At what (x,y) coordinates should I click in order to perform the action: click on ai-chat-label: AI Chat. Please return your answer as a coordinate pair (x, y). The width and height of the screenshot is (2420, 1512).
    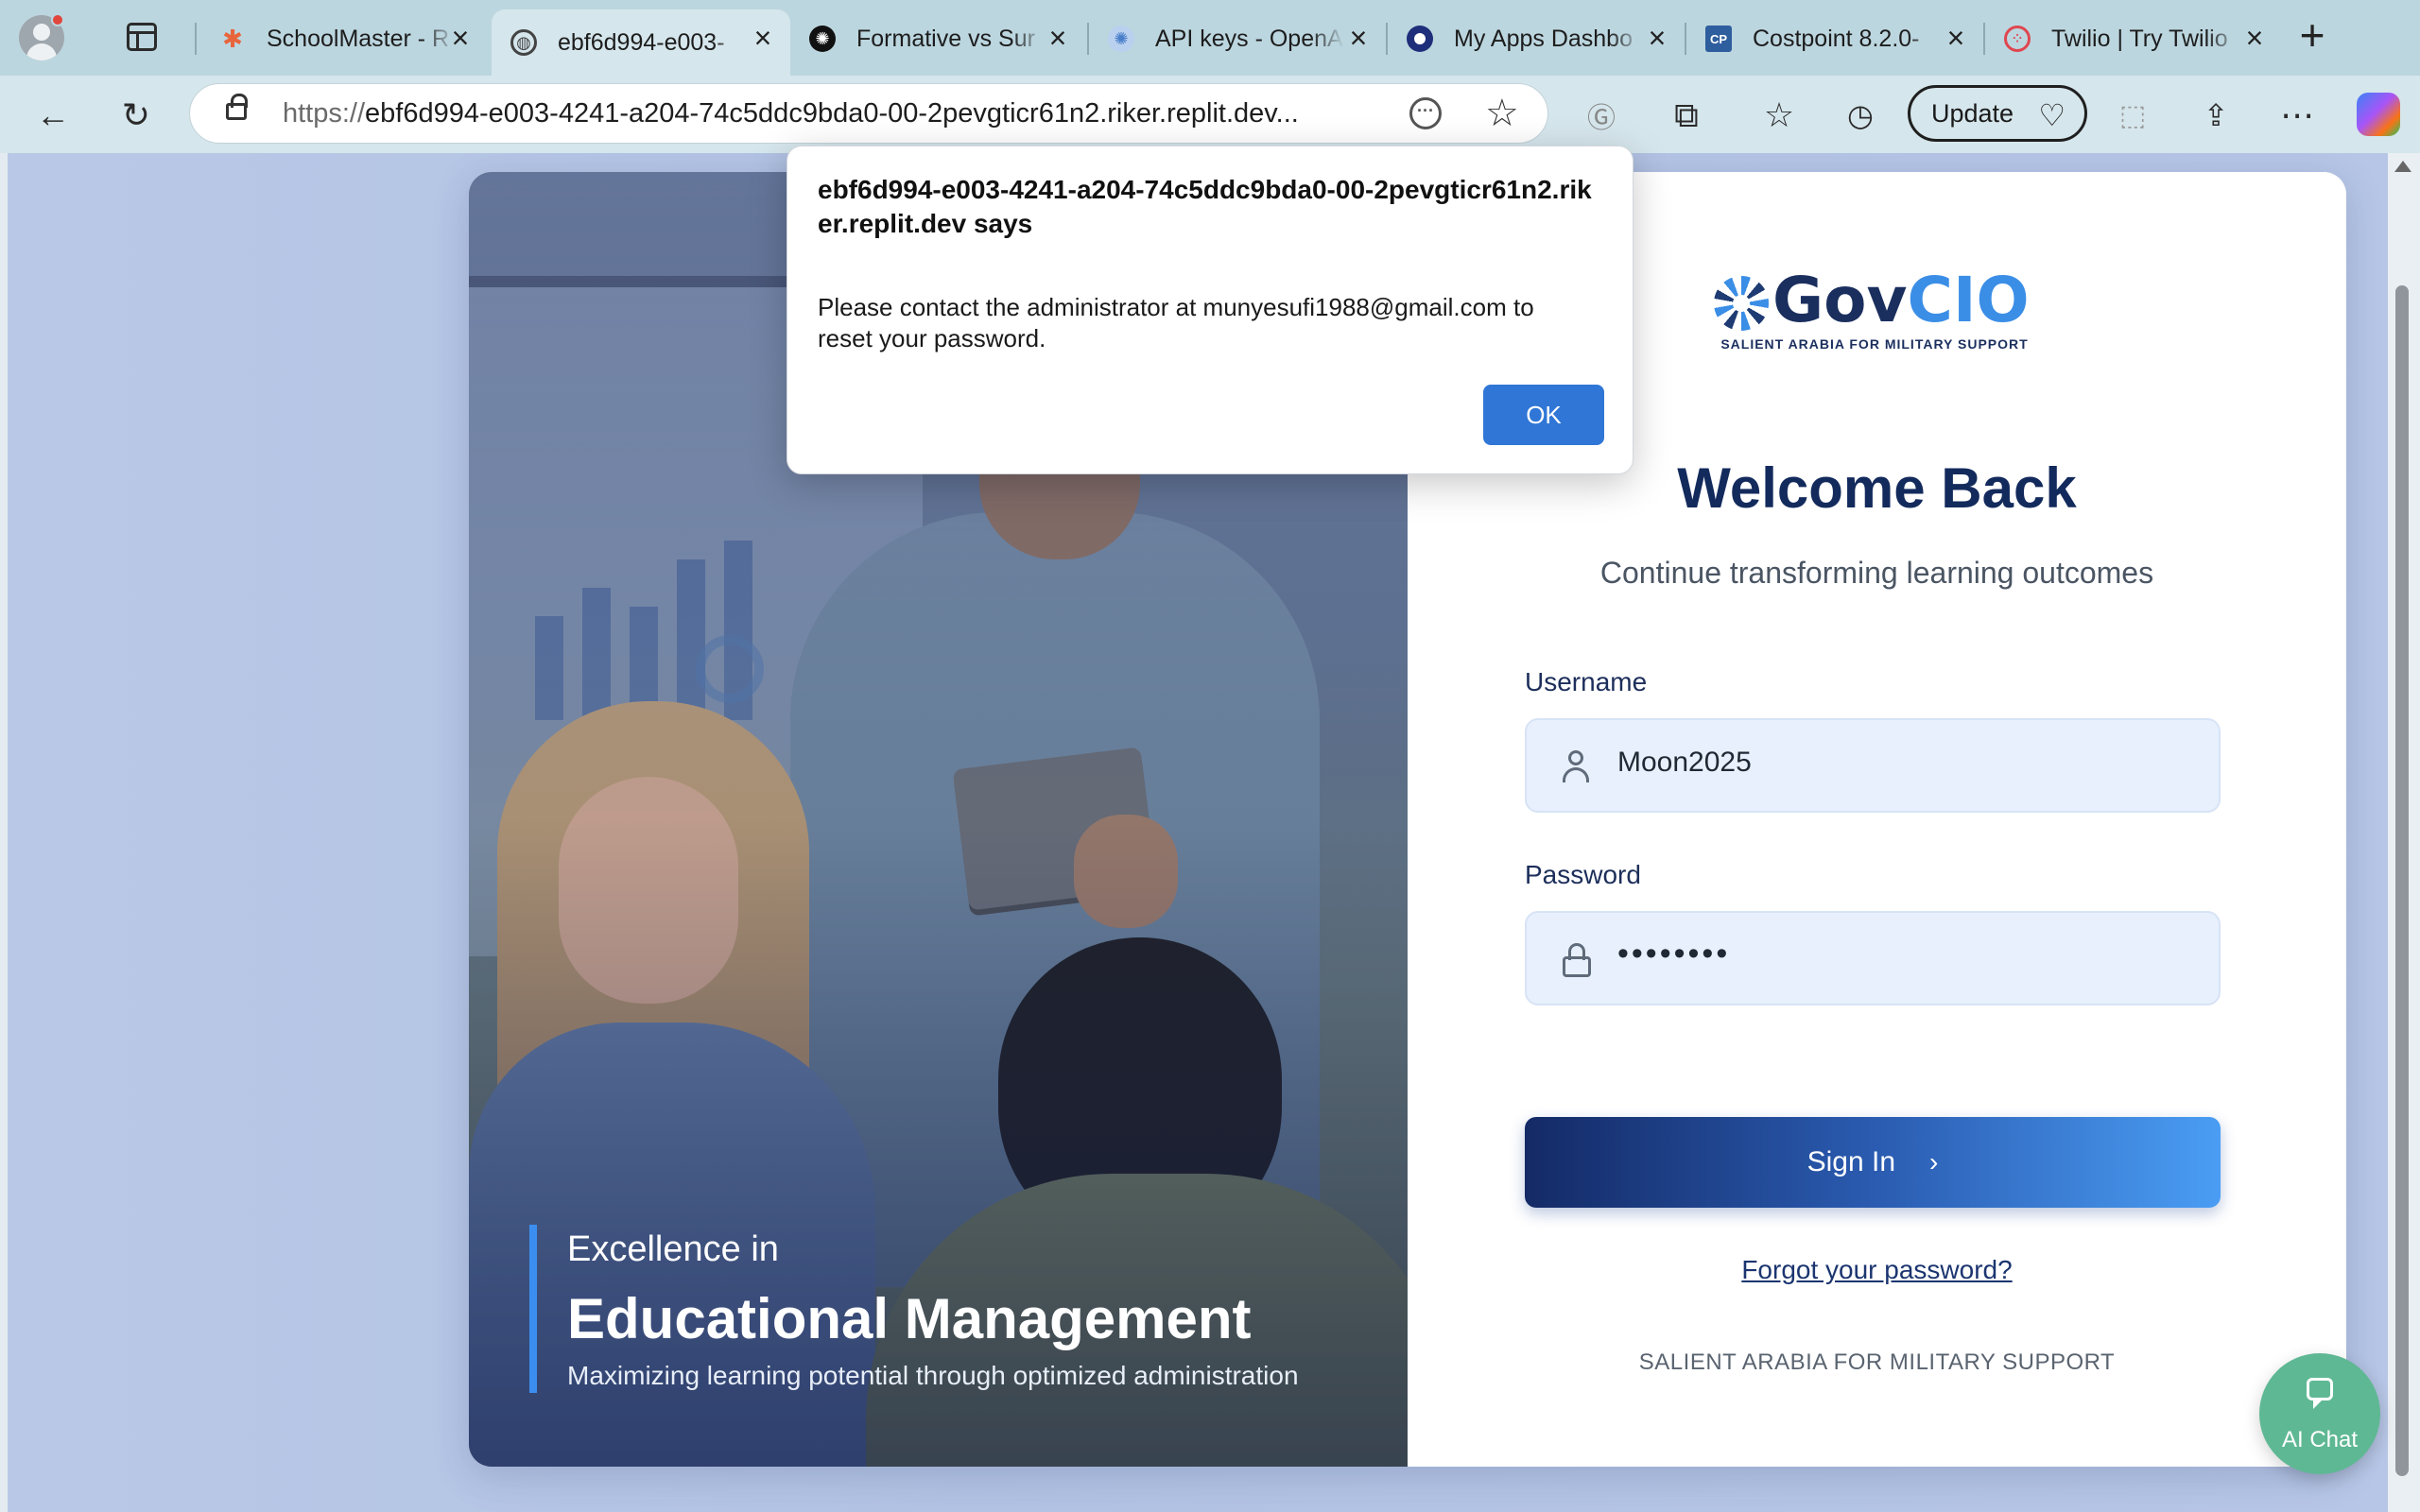
    Looking at the image, I should click on (2320, 1439).